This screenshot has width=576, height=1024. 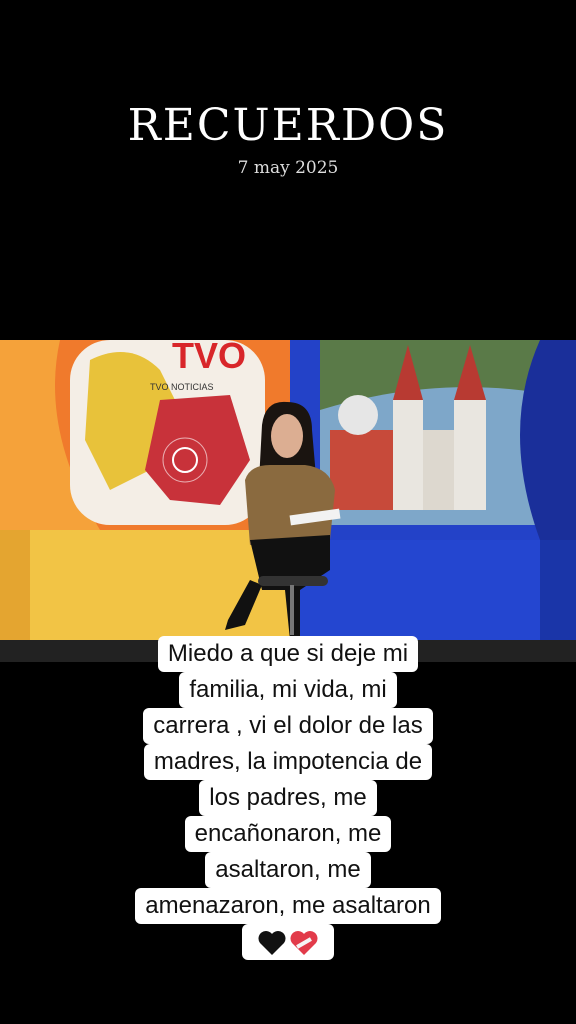 I want to click on caption-line: Miedo a que si deje mi, so click(x=288, y=654).